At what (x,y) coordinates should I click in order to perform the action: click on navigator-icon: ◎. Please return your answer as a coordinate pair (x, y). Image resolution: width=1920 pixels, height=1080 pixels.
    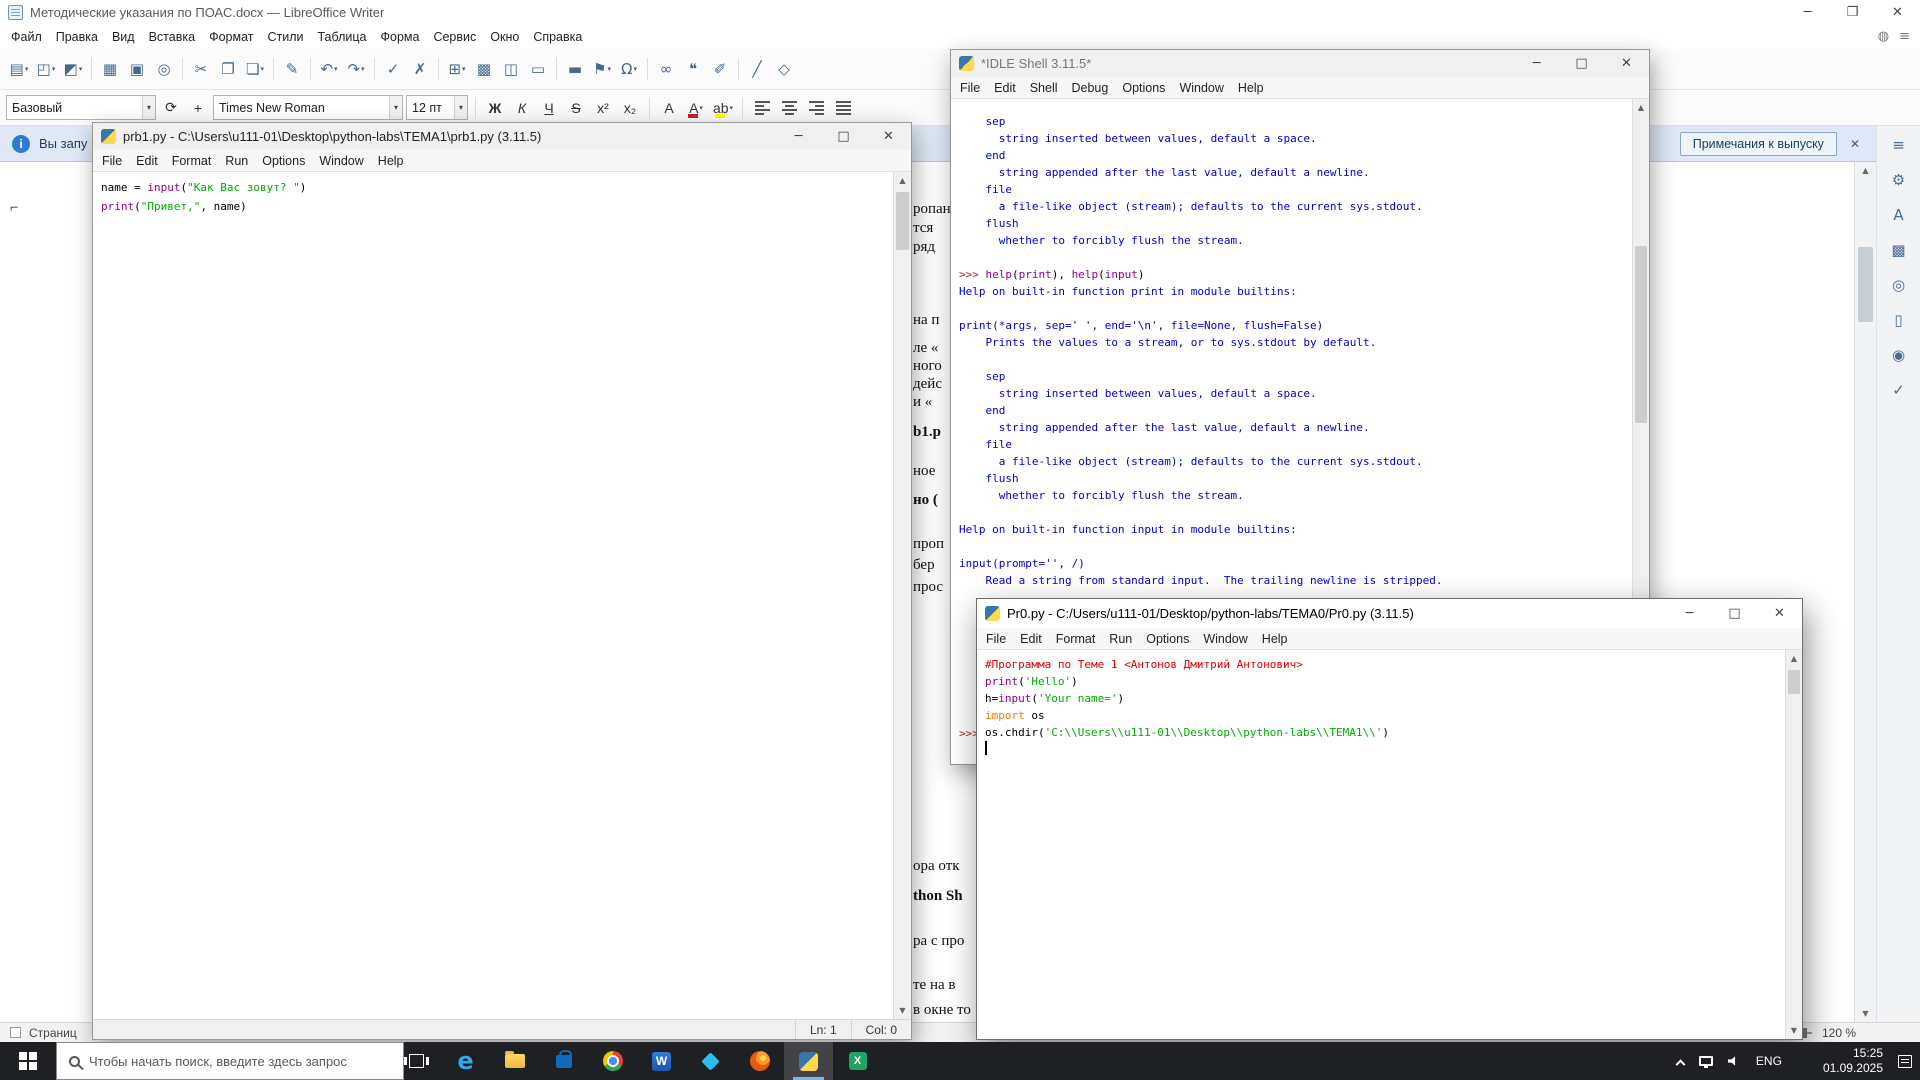
    Looking at the image, I should click on (1899, 285).